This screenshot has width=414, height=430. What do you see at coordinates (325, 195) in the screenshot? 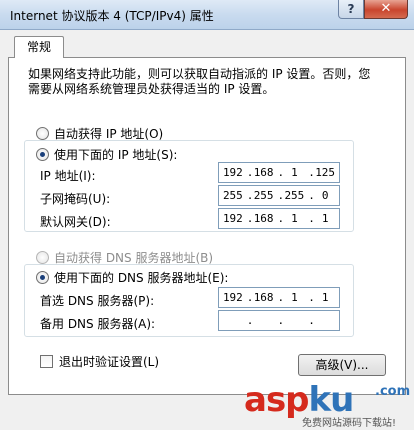
I see `octet: 0` at bounding box center [325, 195].